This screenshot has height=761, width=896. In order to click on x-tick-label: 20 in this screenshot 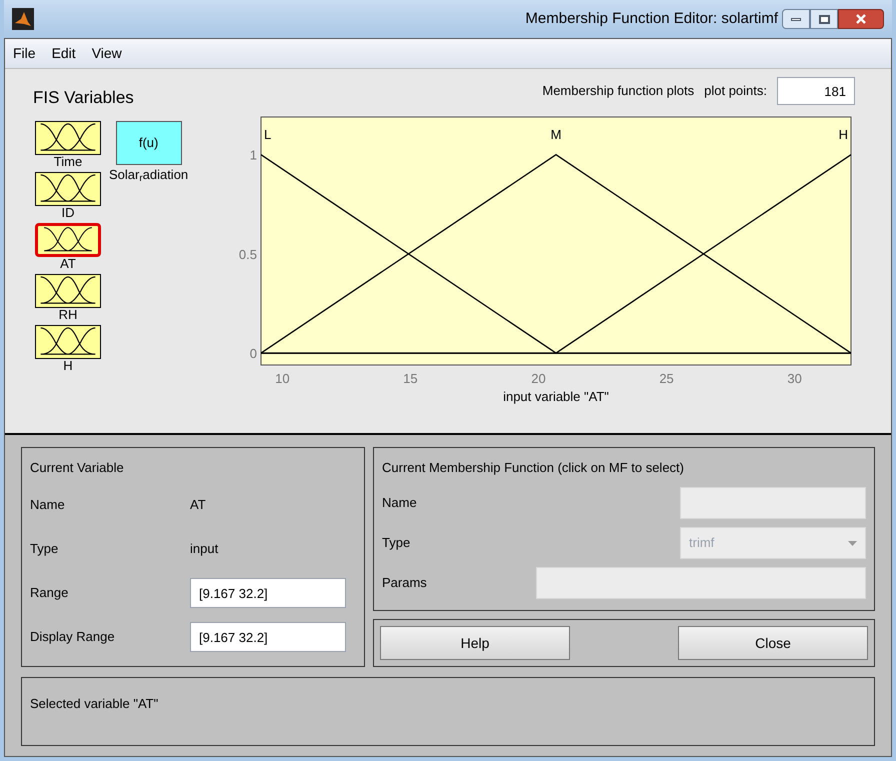, I will do `click(538, 378)`.